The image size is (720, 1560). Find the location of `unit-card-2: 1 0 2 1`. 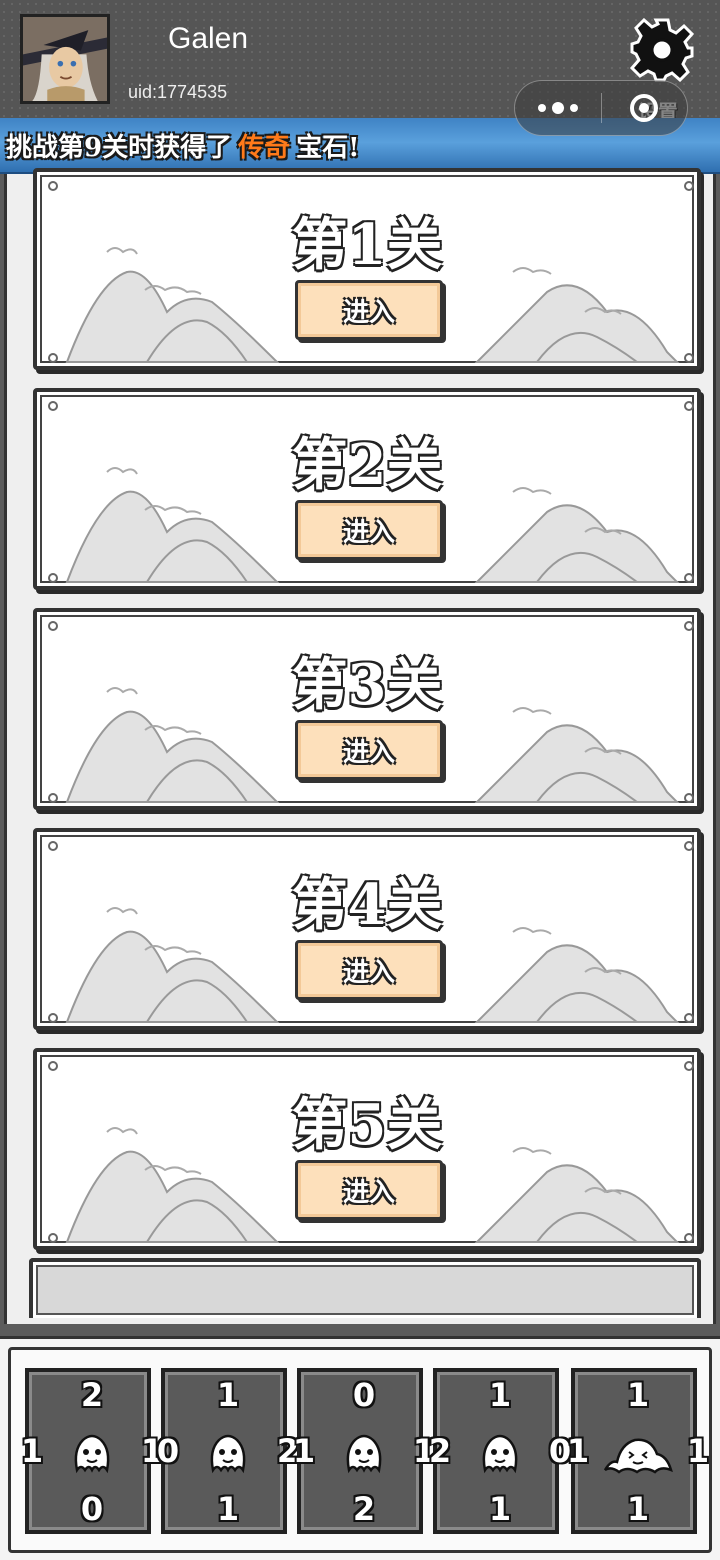

unit-card-2: 1 0 2 1 is located at coordinates (228, 1451).